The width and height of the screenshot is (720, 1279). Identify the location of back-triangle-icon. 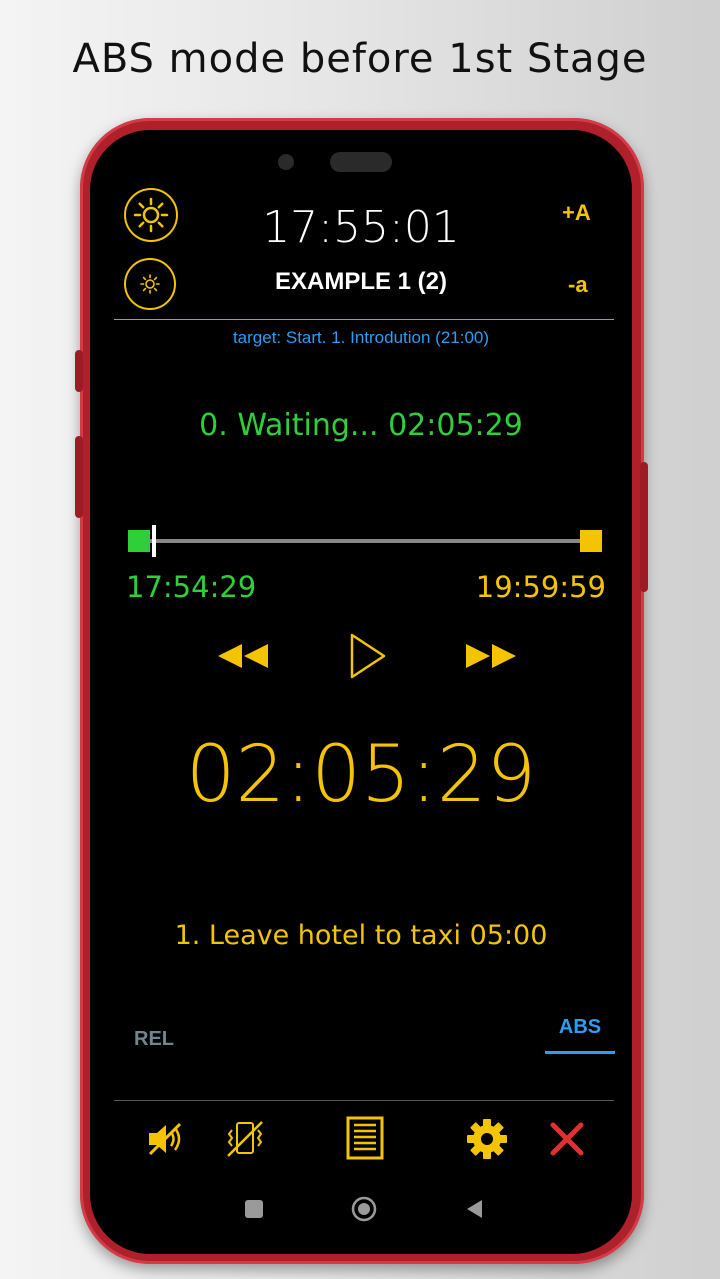
(474, 1209).